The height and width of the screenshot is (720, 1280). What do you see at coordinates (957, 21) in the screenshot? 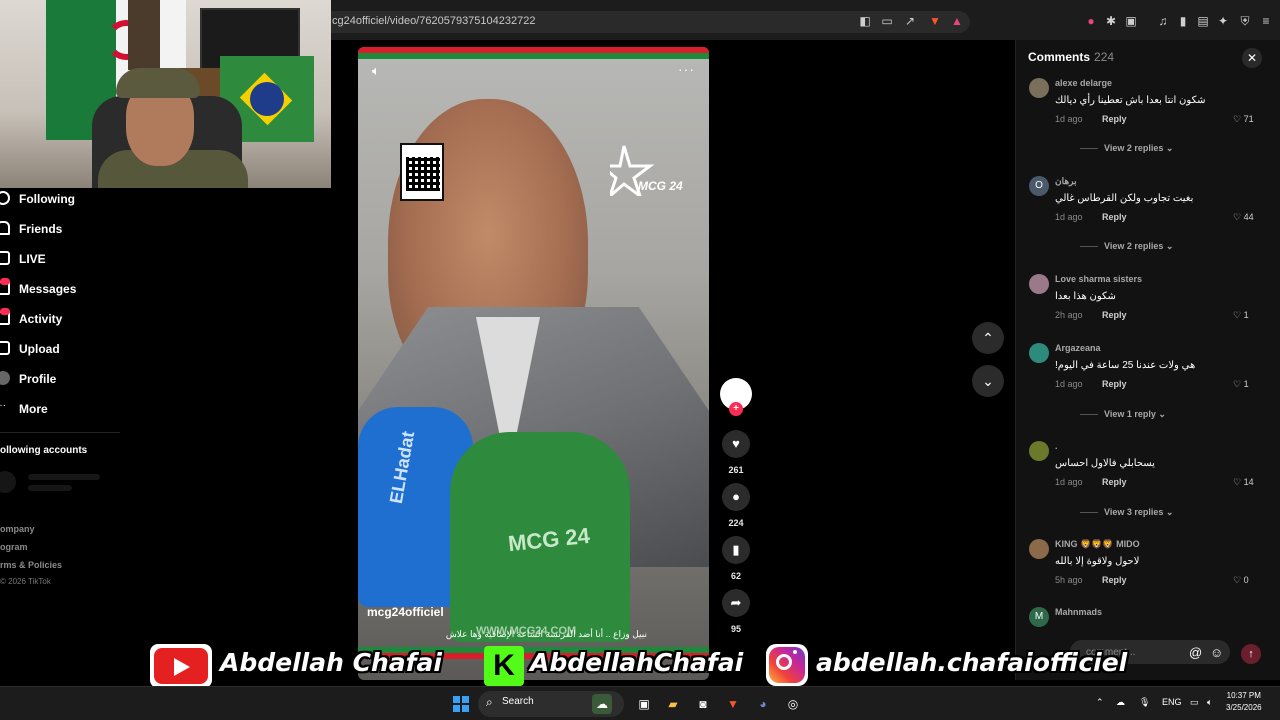
I see `brave-rewards-icon: ▲` at bounding box center [957, 21].